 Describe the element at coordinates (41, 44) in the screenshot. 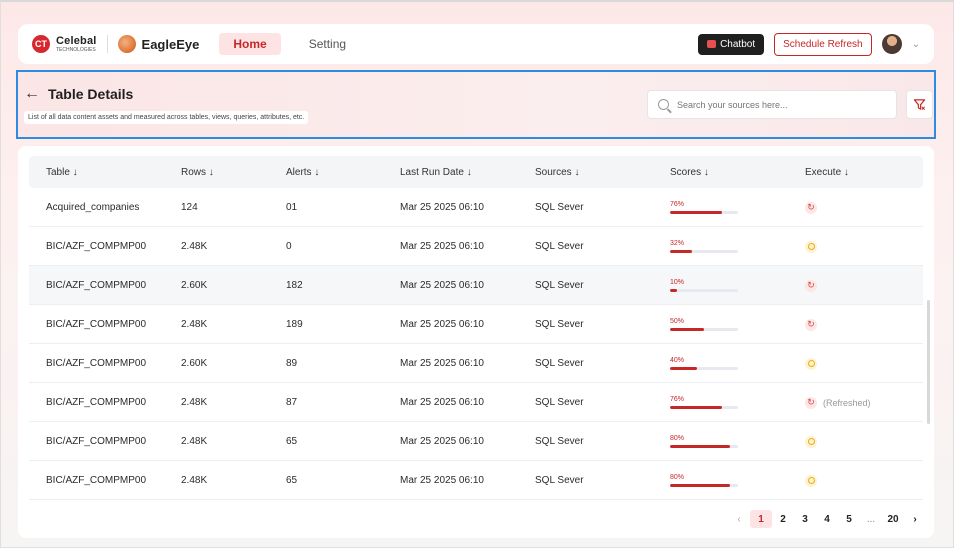

I see `celebal-logo-icon: CT` at that location.